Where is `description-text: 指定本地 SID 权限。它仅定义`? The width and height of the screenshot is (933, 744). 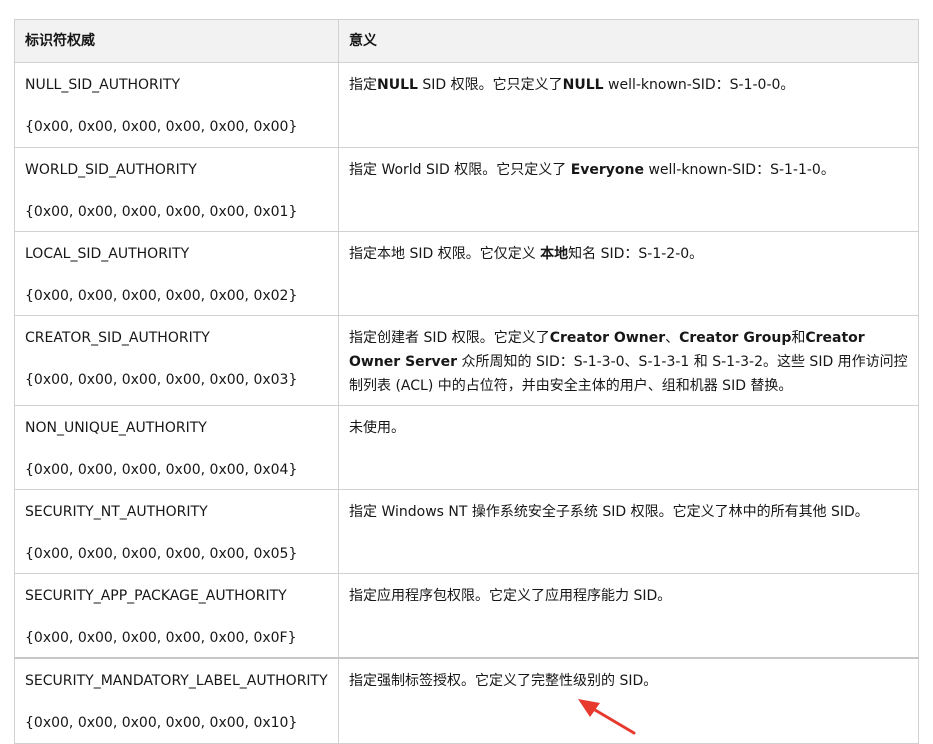 description-text: 指定本地 SID 权限。它仅定义 is located at coordinates (445, 254).